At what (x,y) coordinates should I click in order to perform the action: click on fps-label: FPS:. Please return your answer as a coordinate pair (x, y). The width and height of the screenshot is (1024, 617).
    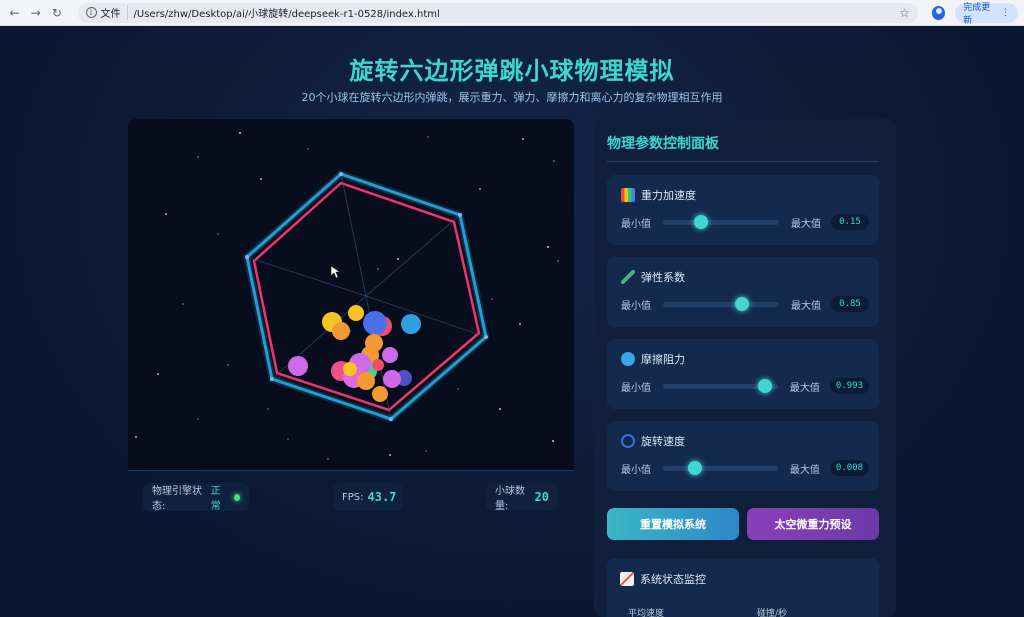
    Looking at the image, I should click on (353, 497).